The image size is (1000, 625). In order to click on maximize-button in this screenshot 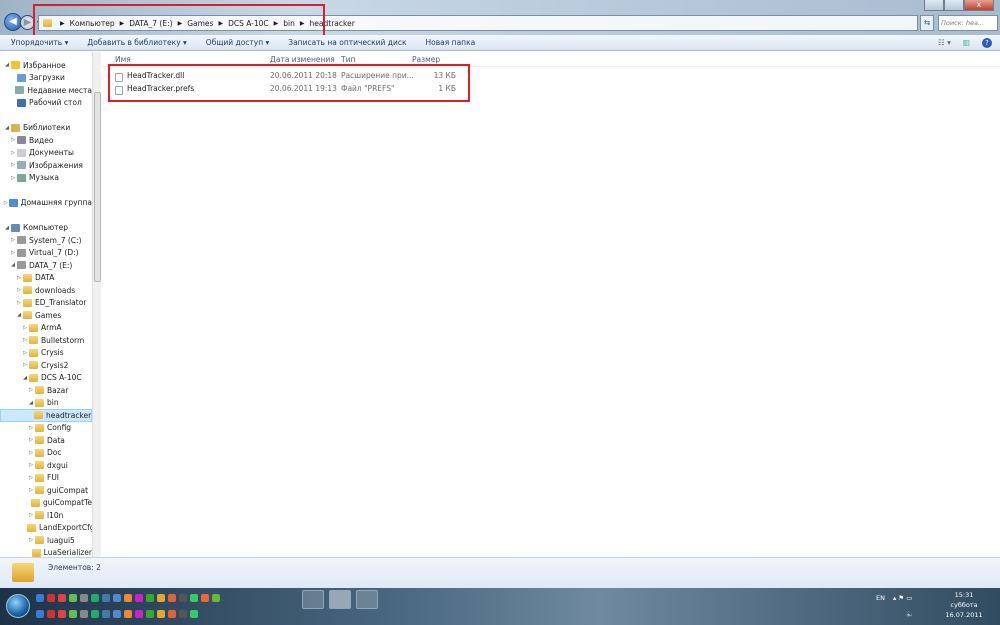, I will do `click(954, 5)`.